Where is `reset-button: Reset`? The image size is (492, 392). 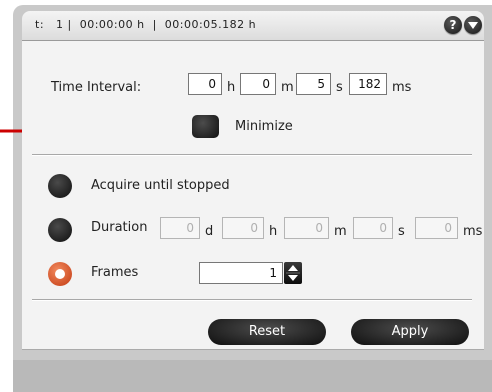
reset-button: Reset is located at coordinates (267, 332).